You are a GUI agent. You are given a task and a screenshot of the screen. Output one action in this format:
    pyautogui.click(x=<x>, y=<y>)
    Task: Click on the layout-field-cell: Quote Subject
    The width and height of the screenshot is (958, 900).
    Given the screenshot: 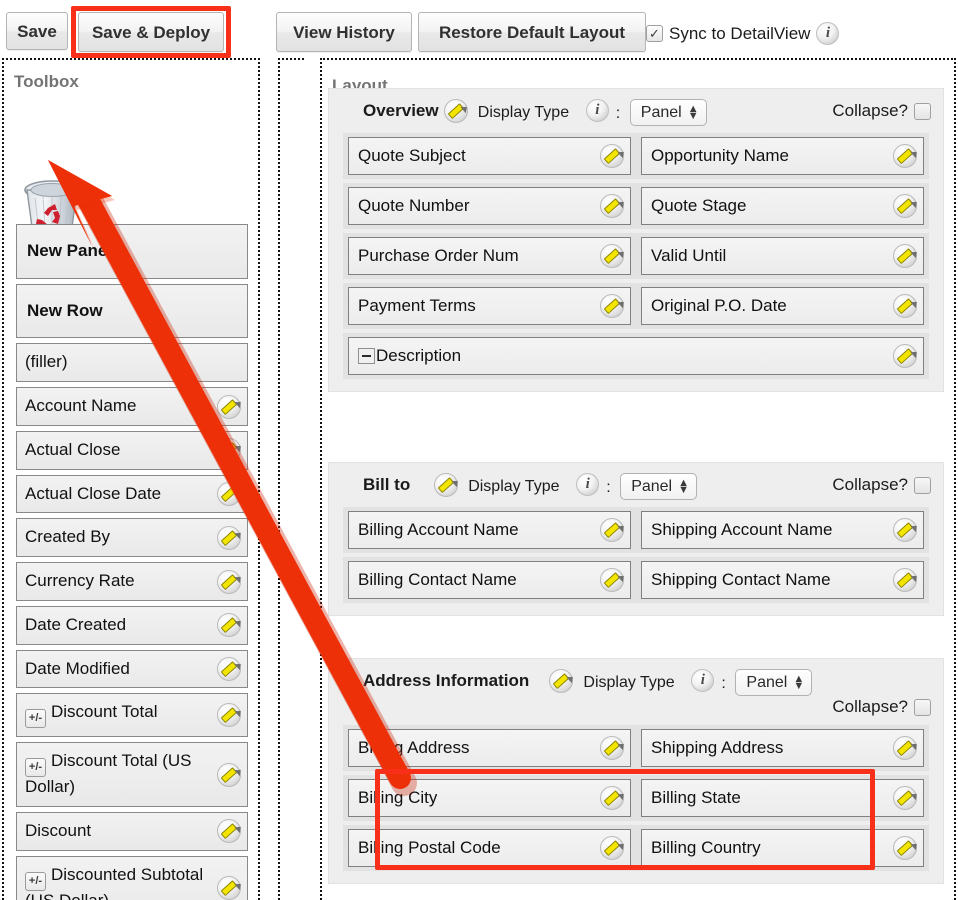 What is the action you would take?
    pyautogui.click(x=489, y=156)
    